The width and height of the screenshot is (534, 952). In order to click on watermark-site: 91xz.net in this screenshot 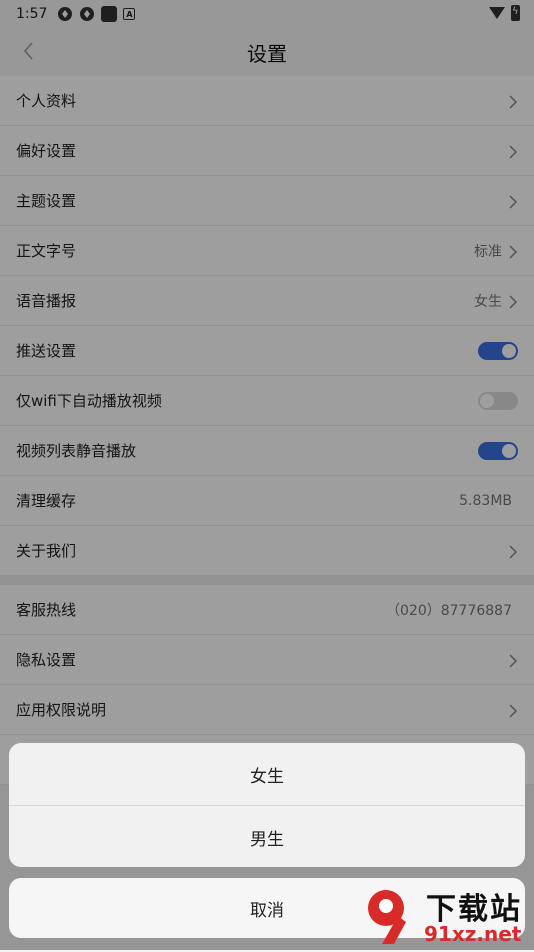, I will do `click(473, 934)`.